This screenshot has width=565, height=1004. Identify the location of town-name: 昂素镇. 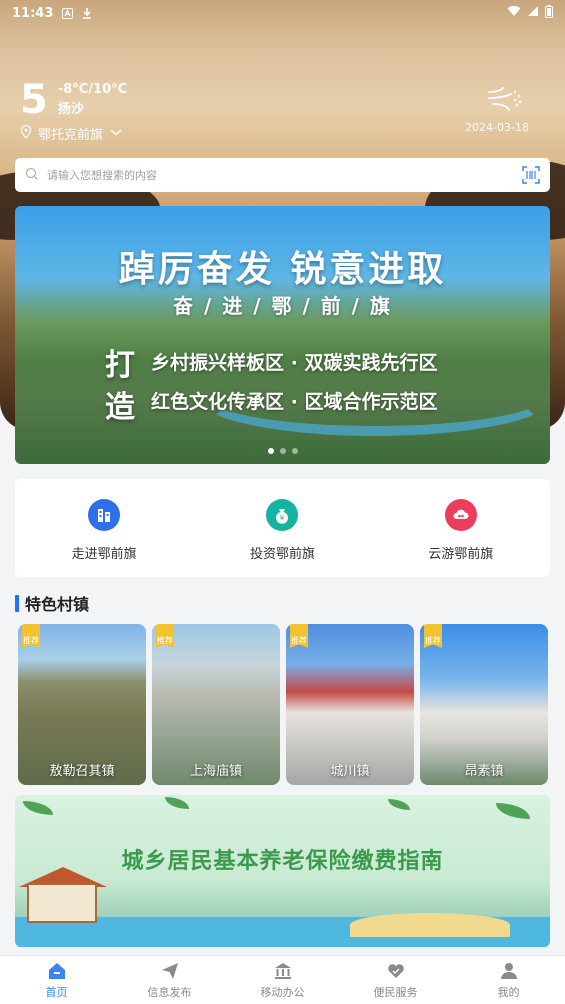
(484, 771).